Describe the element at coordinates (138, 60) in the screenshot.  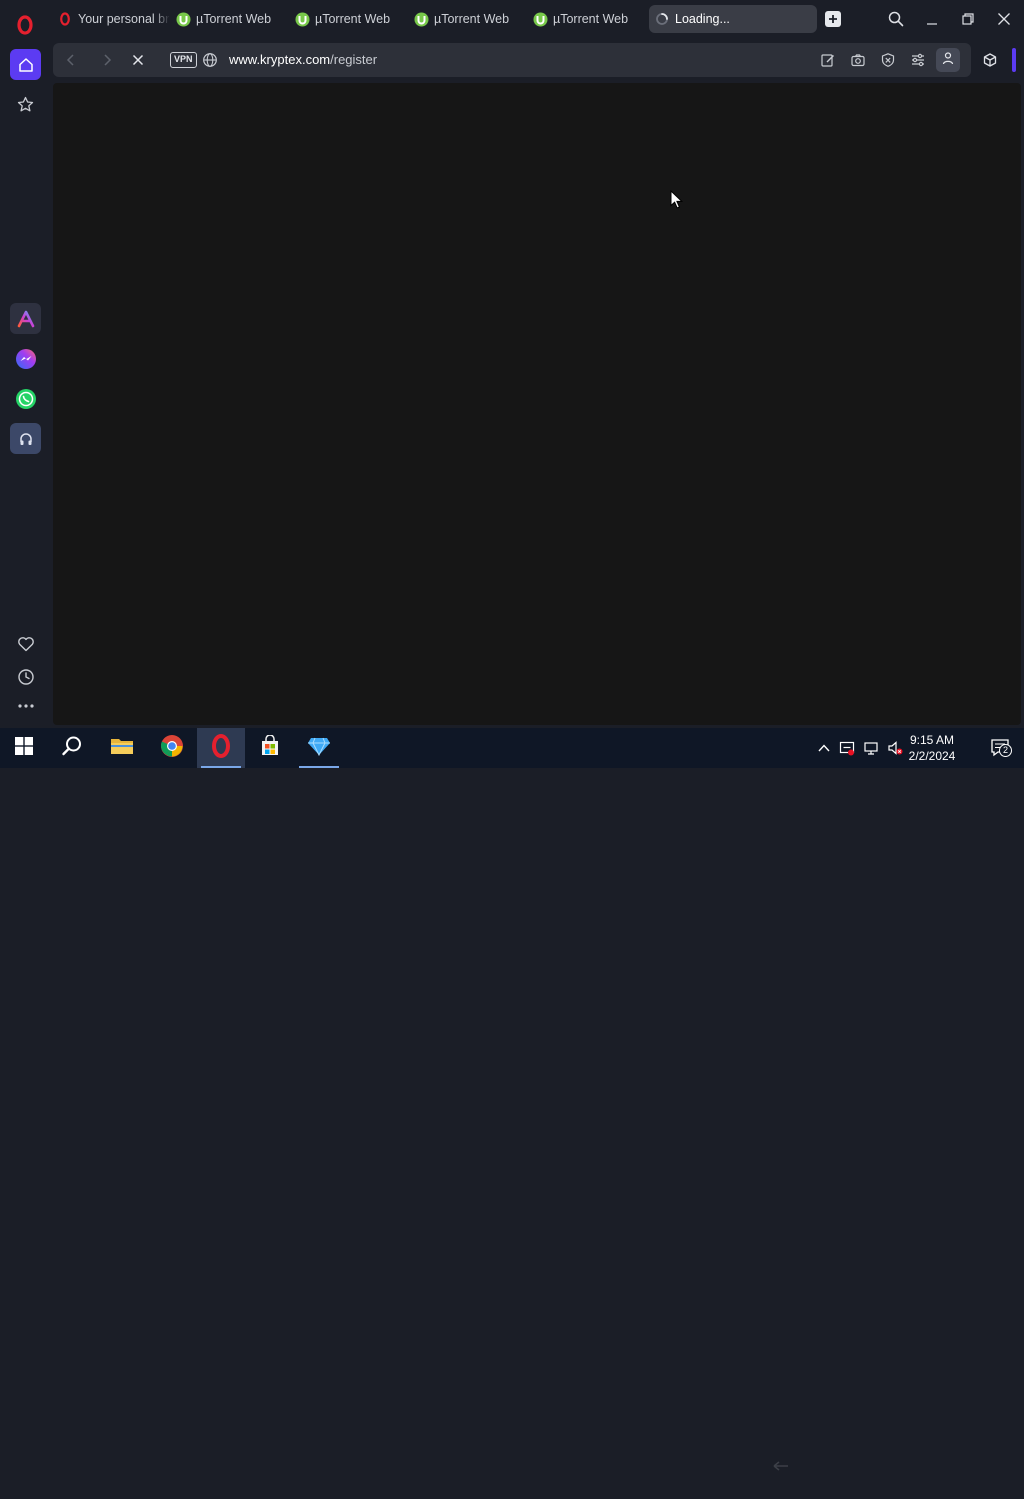
I see `stop-loading-button` at that location.